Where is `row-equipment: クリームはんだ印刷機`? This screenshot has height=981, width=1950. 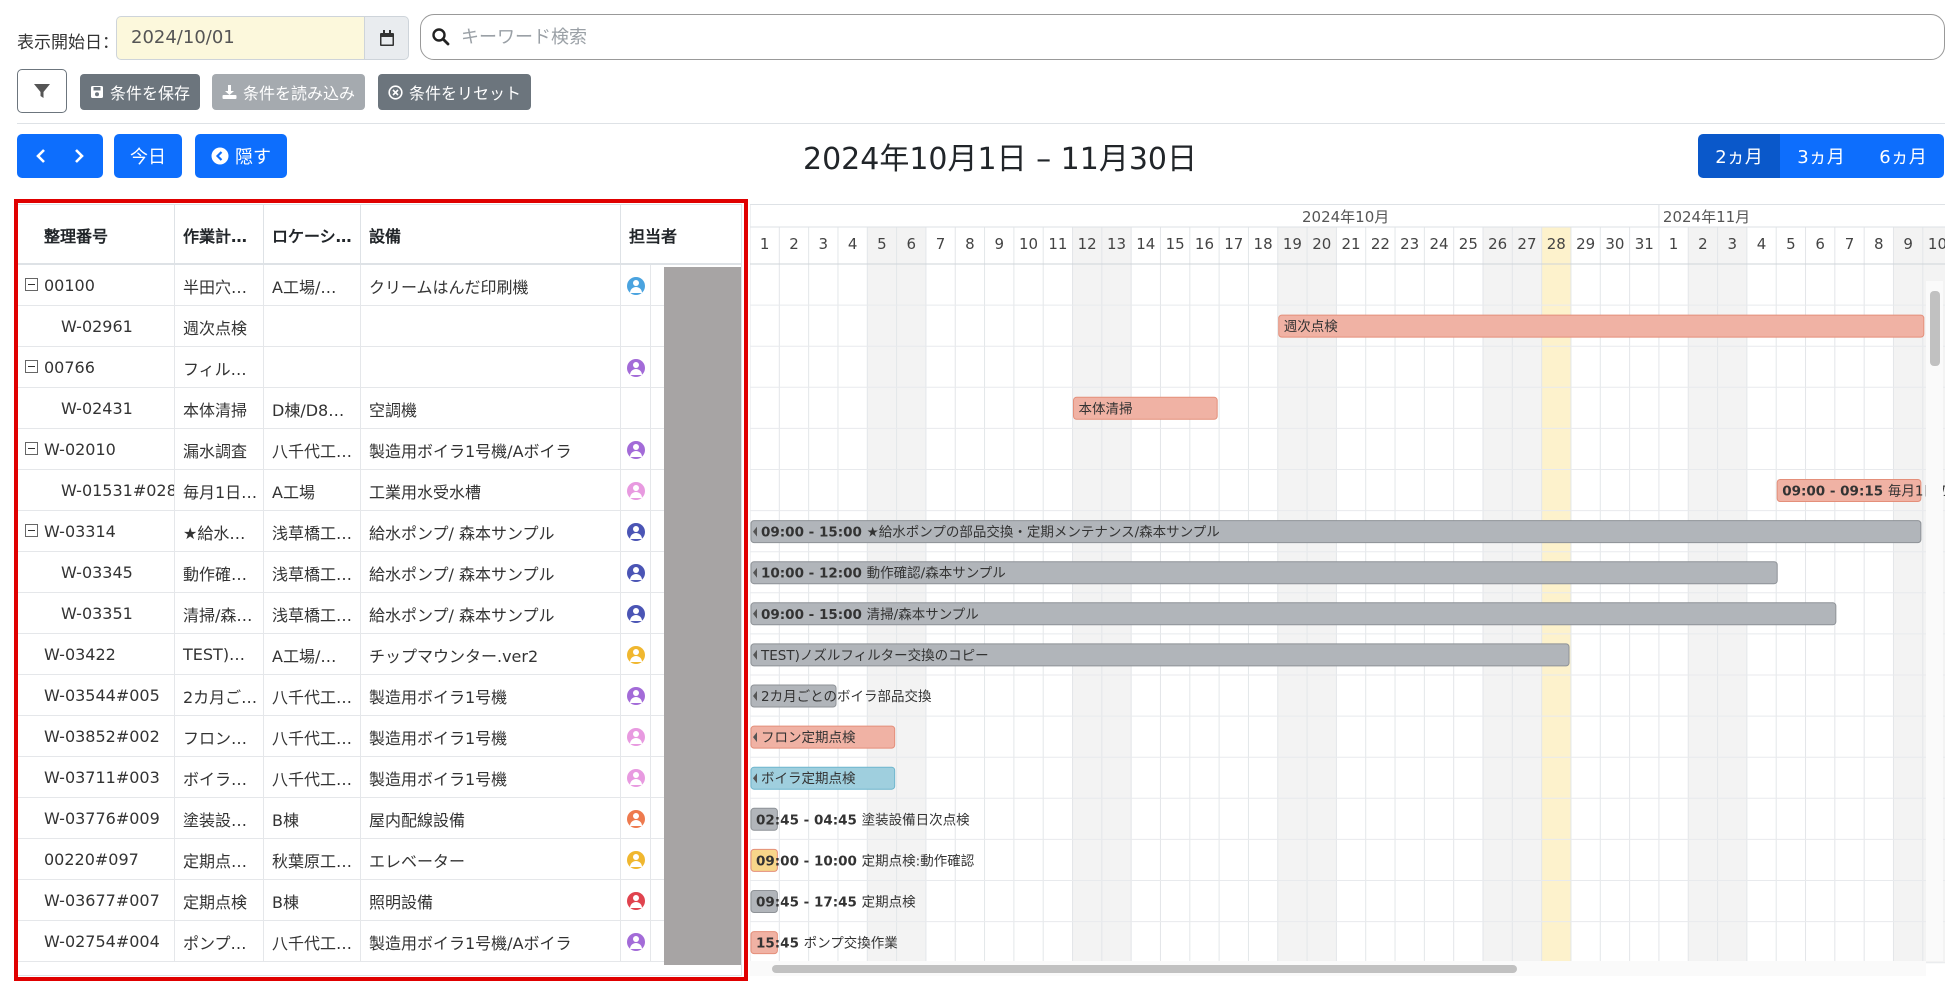
row-equipment: クリームはんだ印刷機 is located at coordinates (491, 285).